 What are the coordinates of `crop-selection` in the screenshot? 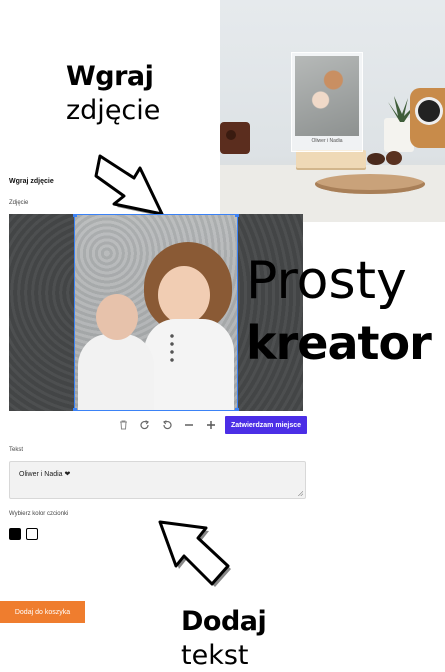 It's located at (156, 312).